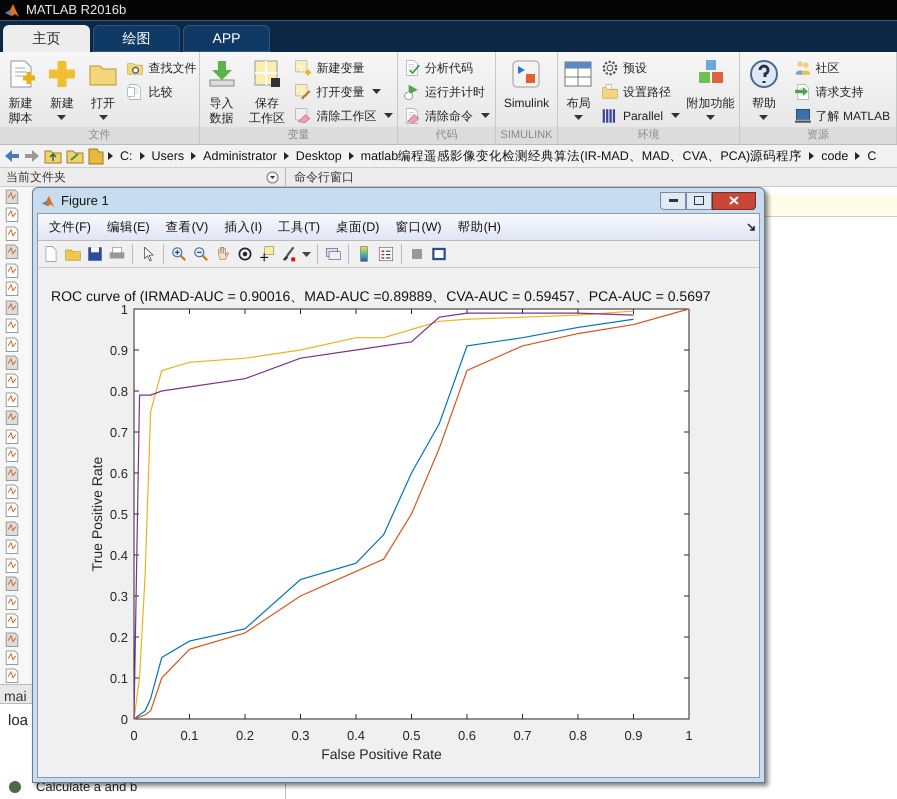  Describe the element at coordinates (303, 115) in the screenshot. I see `eraser-icon` at that location.